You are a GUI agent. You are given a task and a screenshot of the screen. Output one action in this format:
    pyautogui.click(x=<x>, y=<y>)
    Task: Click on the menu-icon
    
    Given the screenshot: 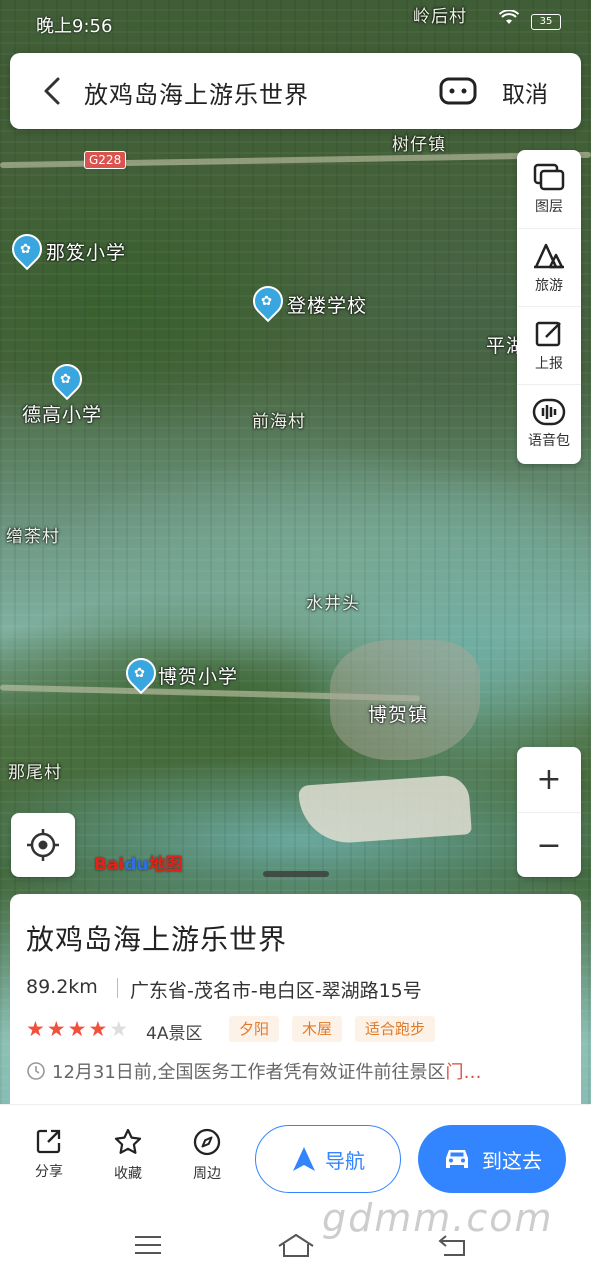 What is the action you would take?
    pyautogui.click(x=148, y=1245)
    